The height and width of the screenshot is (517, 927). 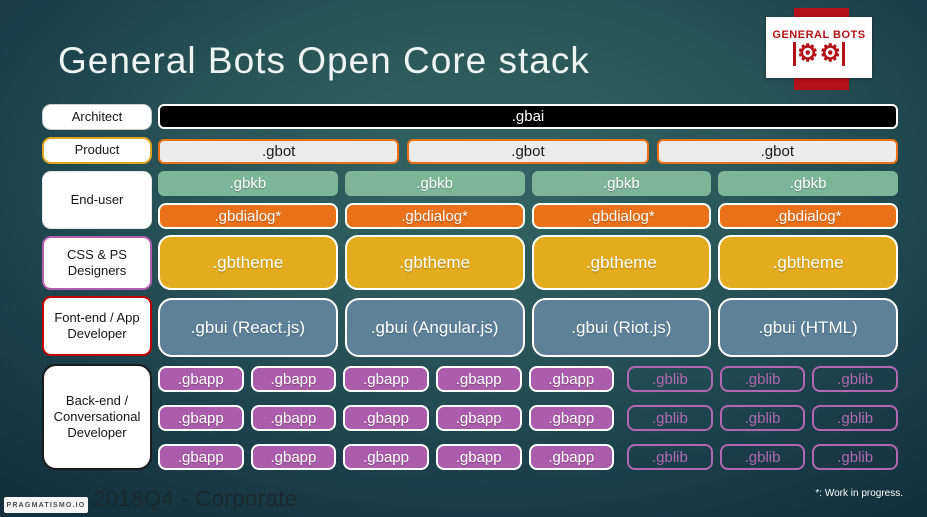 What do you see at coordinates (844, 54) in the screenshot?
I see `gear-line-right` at bounding box center [844, 54].